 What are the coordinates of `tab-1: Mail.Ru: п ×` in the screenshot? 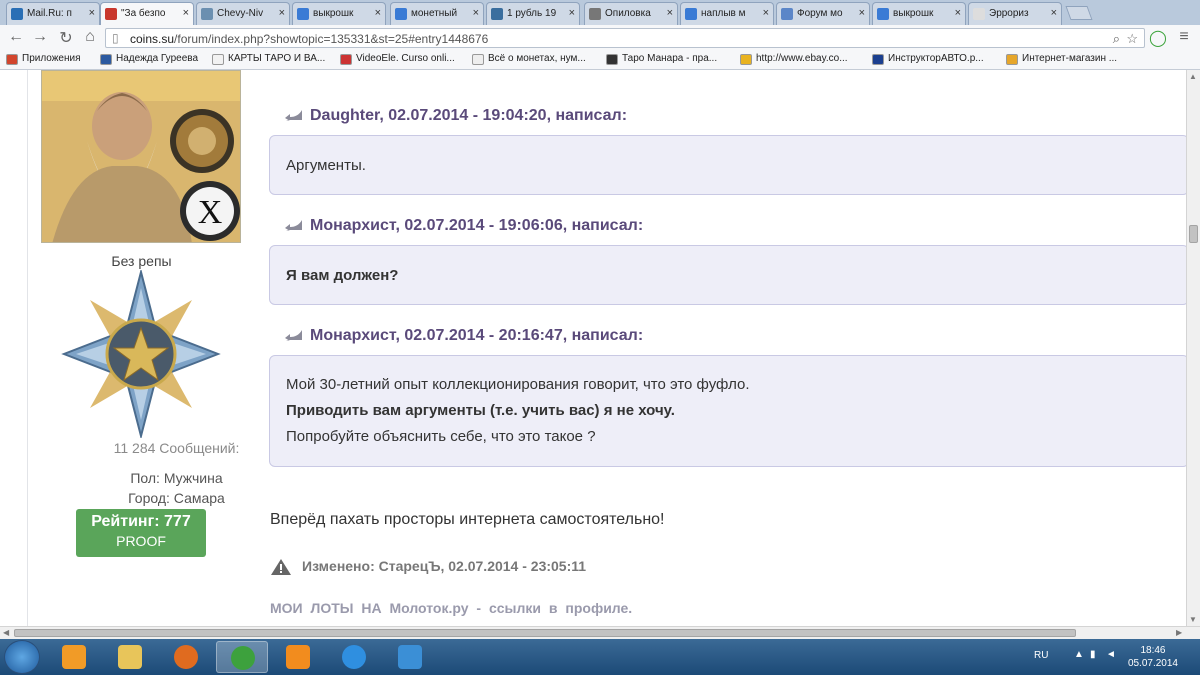 It's located at (53, 13).